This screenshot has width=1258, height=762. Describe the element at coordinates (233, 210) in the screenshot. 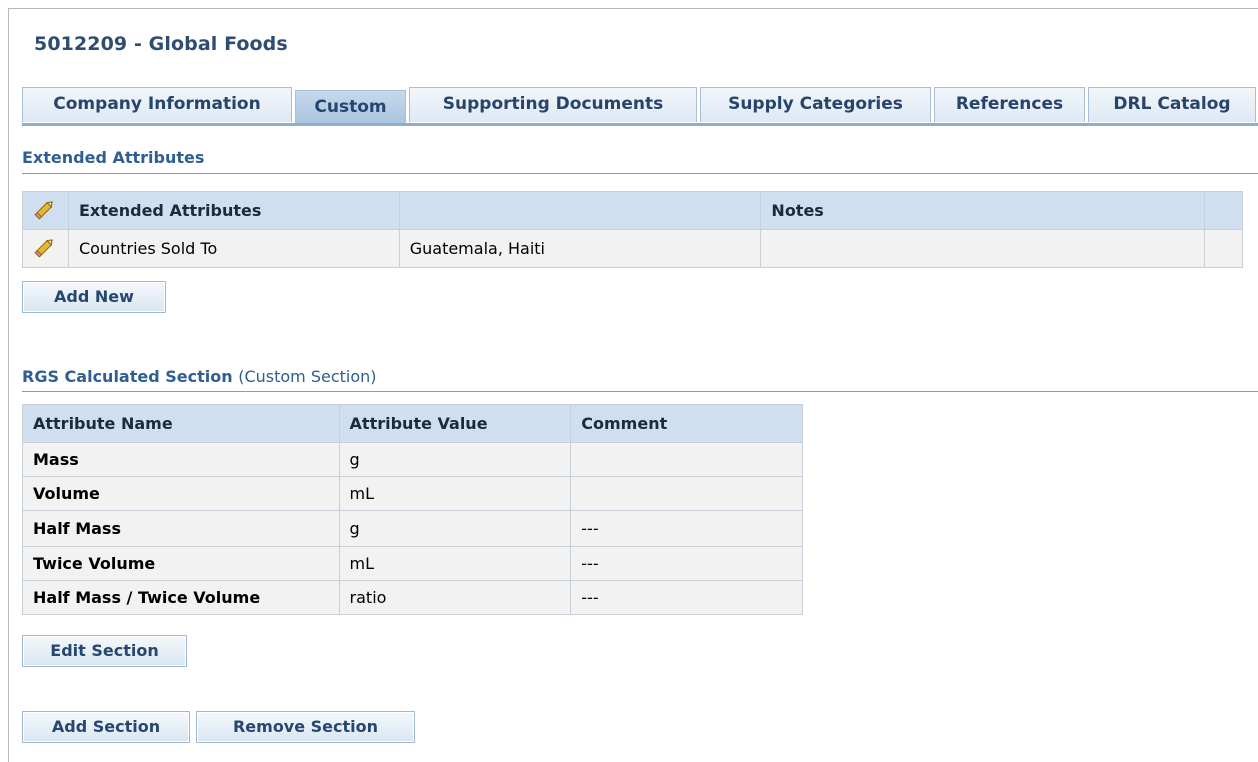

I see `column-header-extended-attributes: Extended Attributes` at that location.